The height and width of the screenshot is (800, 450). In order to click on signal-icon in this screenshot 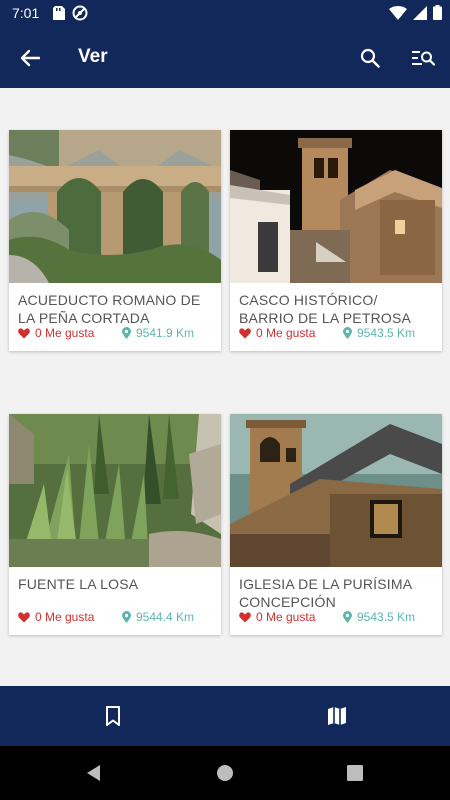, I will do `click(420, 15)`.